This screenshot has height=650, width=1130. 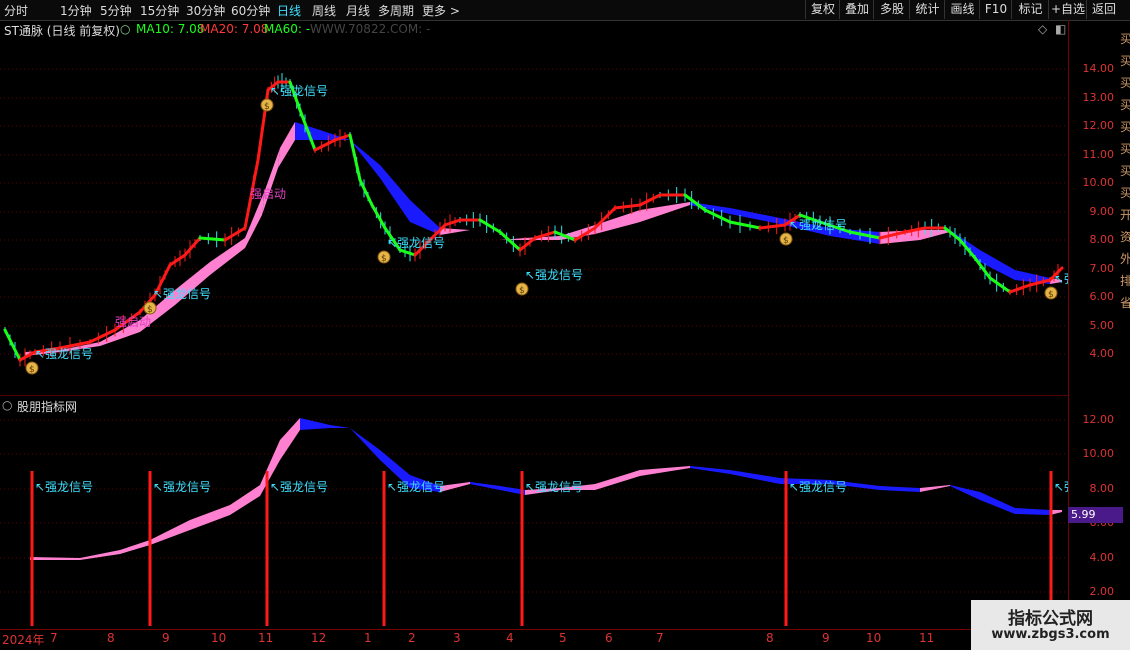 I want to click on sub-signal-label: ↖强, so click(x=1061, y=487).